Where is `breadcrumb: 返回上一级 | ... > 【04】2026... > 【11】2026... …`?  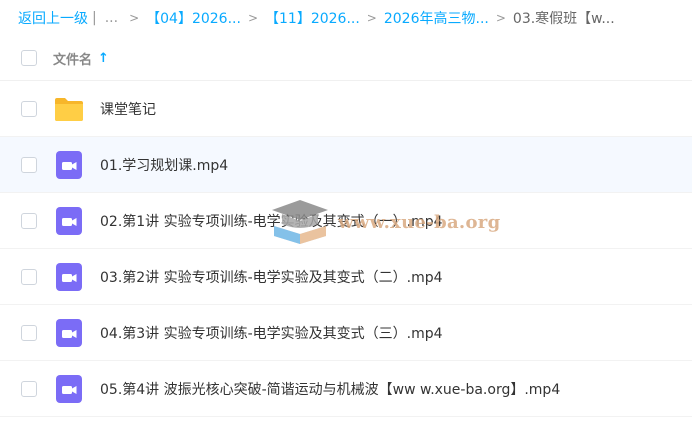 breadcrumb: 返回上一级 | ... > 【04】2026... > 【11】2026... … is located at coordinates (346, 18).